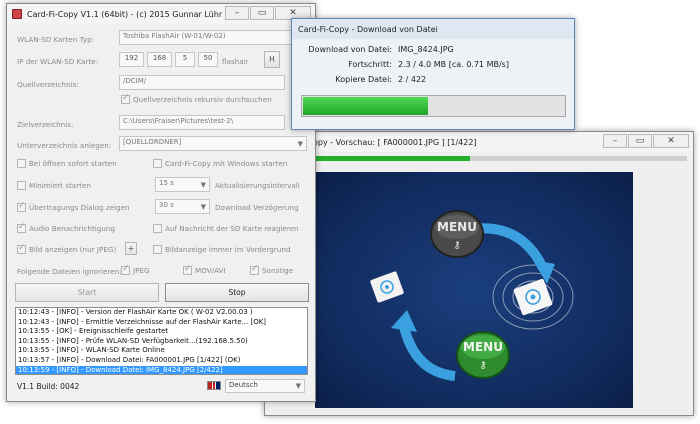 The height and width of the screenshot is (424, 700). Describe the element at coordinates (433, 29) in the screenshot. I see `download-titlebar: Card-Fi-Copy - Download von Datei` at that location.